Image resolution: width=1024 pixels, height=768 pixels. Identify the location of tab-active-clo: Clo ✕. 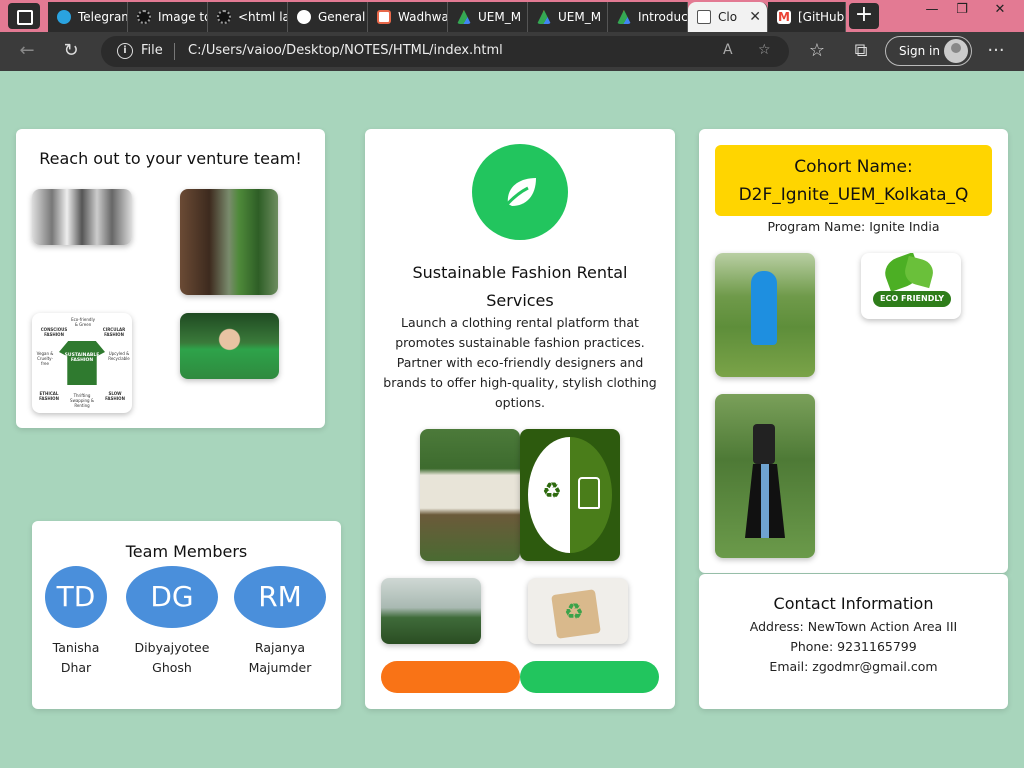
(728, 17).